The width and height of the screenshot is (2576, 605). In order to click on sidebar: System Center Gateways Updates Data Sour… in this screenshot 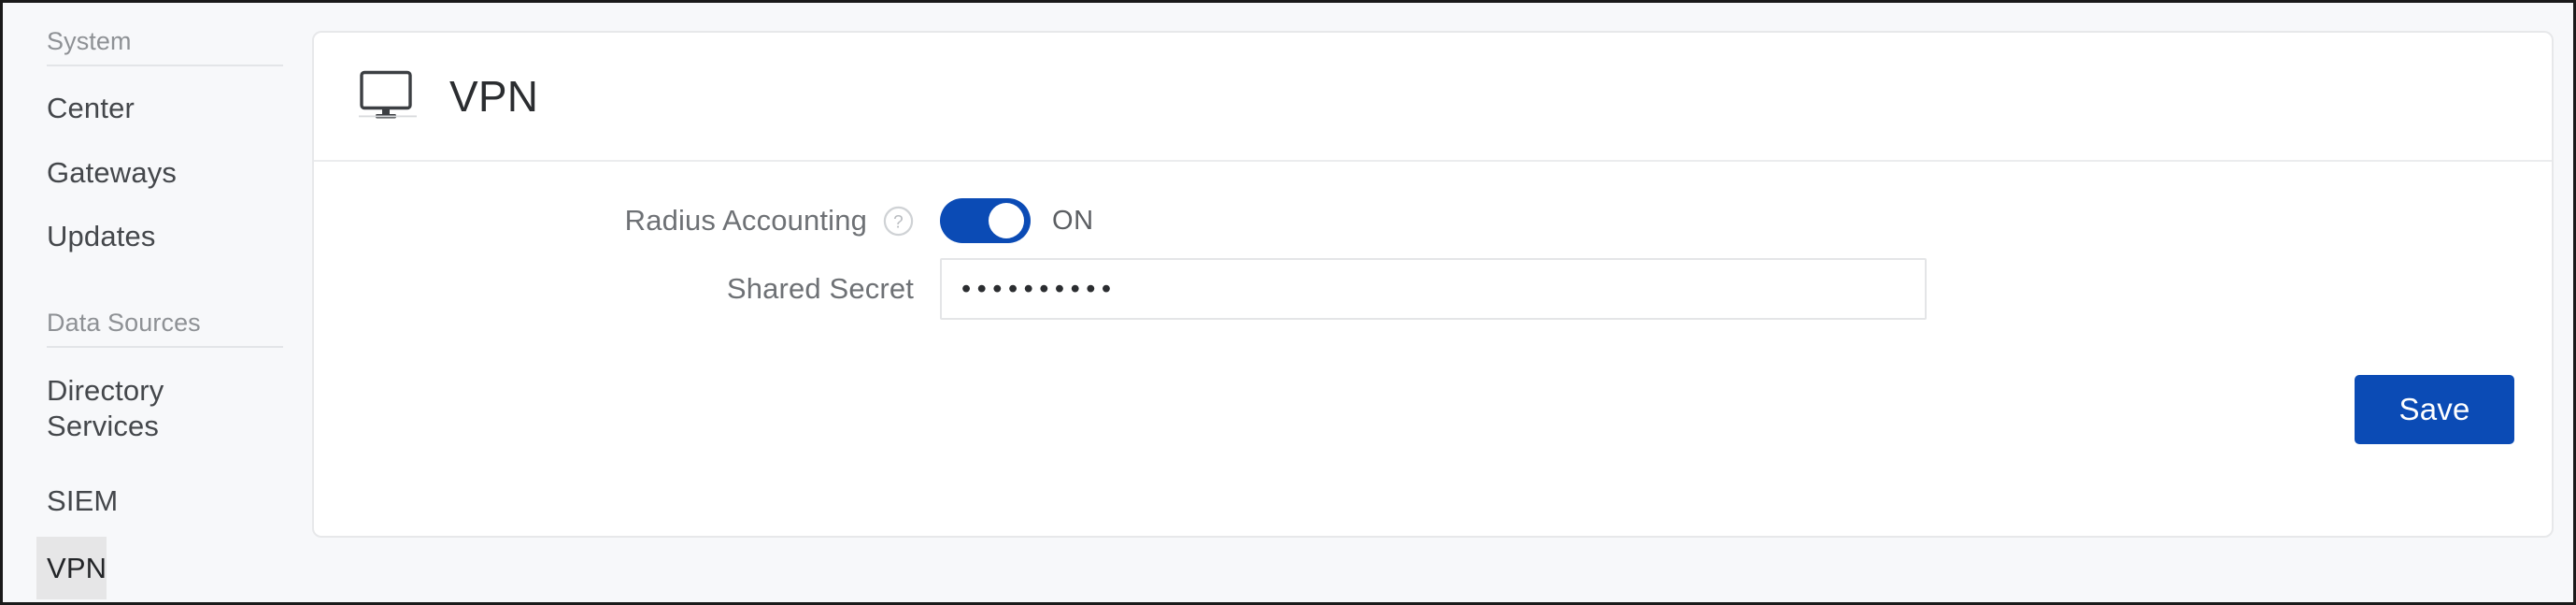, I will do `click(158, 304)`.